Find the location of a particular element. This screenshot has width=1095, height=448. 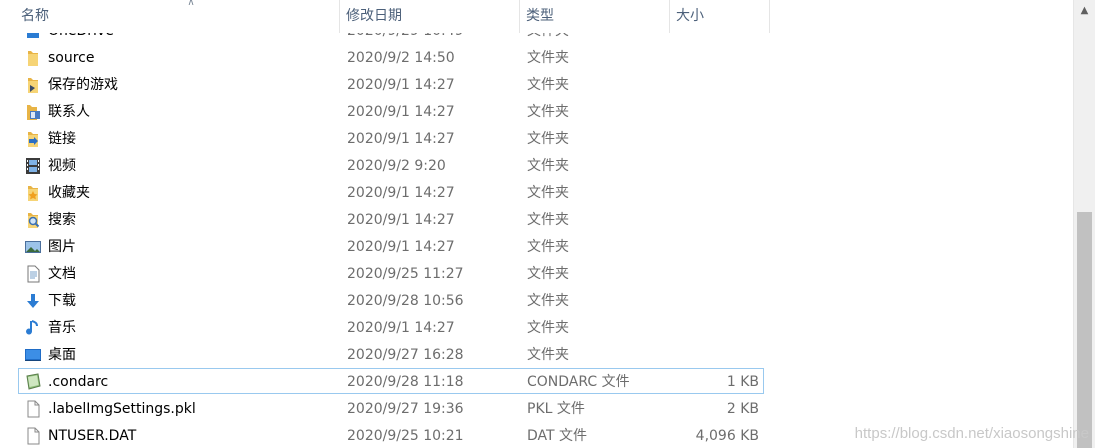

column-header-size: 大小 is located at coordinates (720, 16).